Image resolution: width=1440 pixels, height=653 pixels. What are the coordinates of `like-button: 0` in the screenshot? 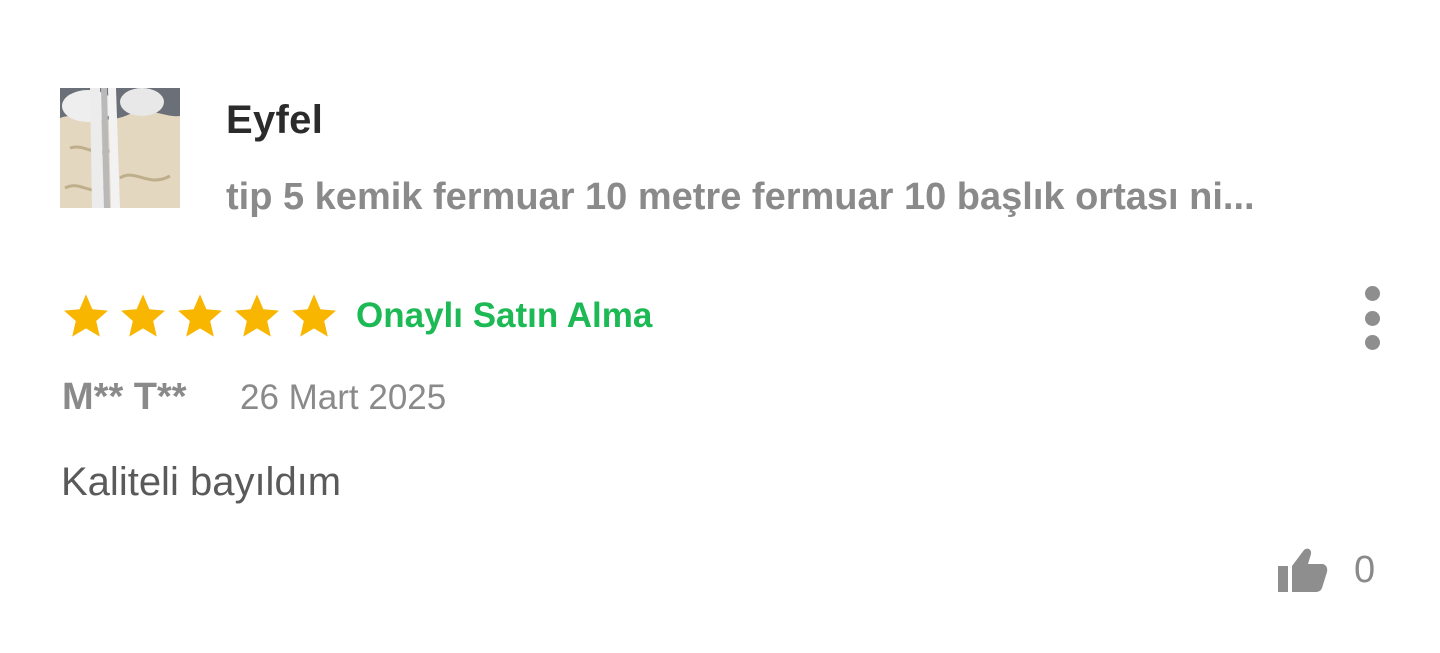 It's located at (1325, 570).